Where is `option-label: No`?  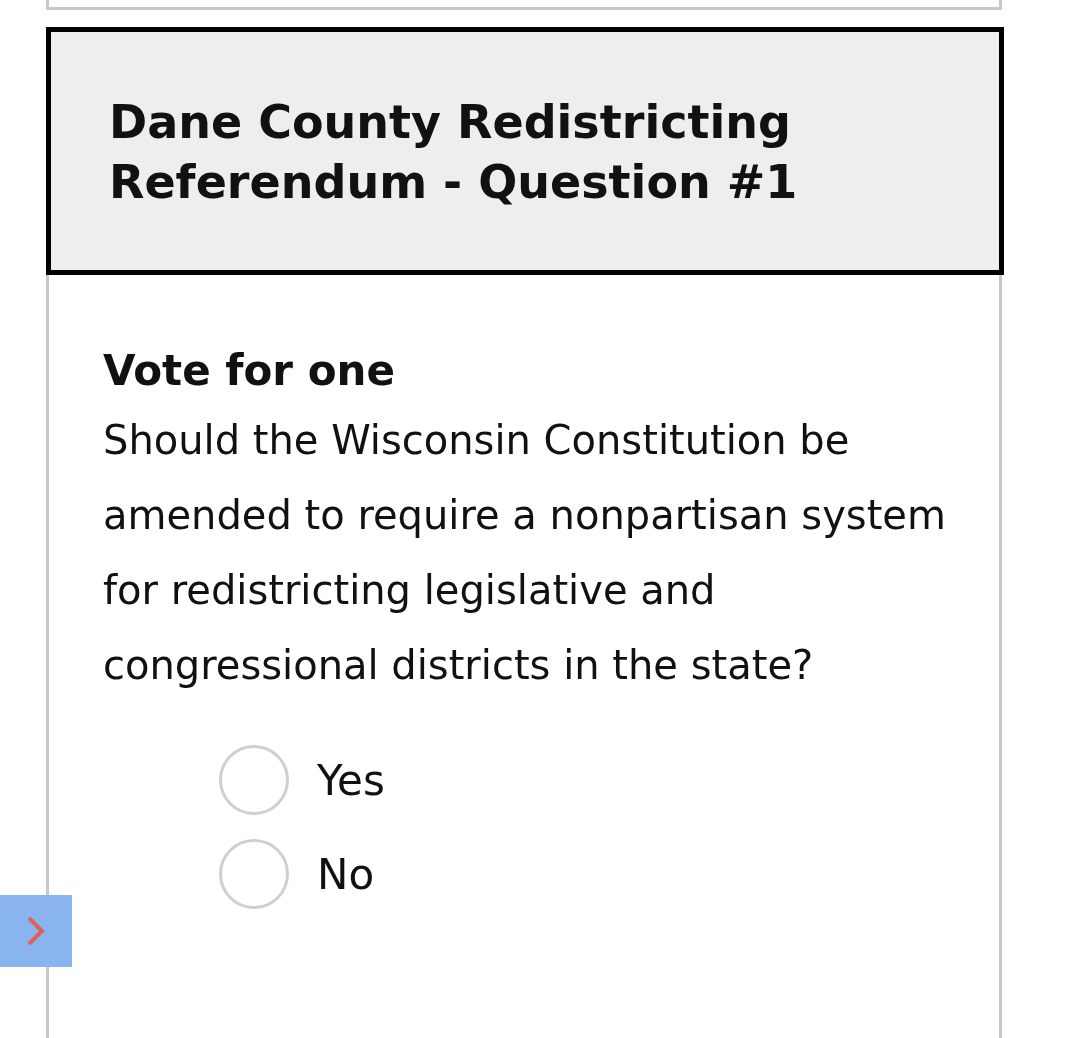
option-label: No is located at coordinates (346, 874).